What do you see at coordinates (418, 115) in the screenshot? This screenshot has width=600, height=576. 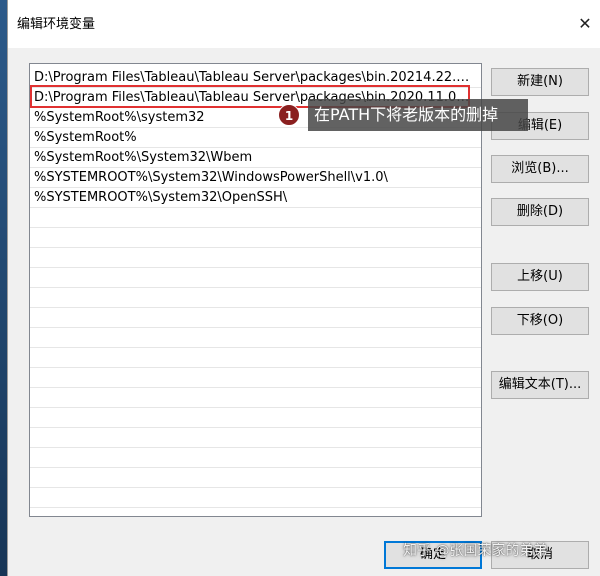 I see `annotation-callout: 在PATH下将老版本的删掉` at bounding box center [418, 115].